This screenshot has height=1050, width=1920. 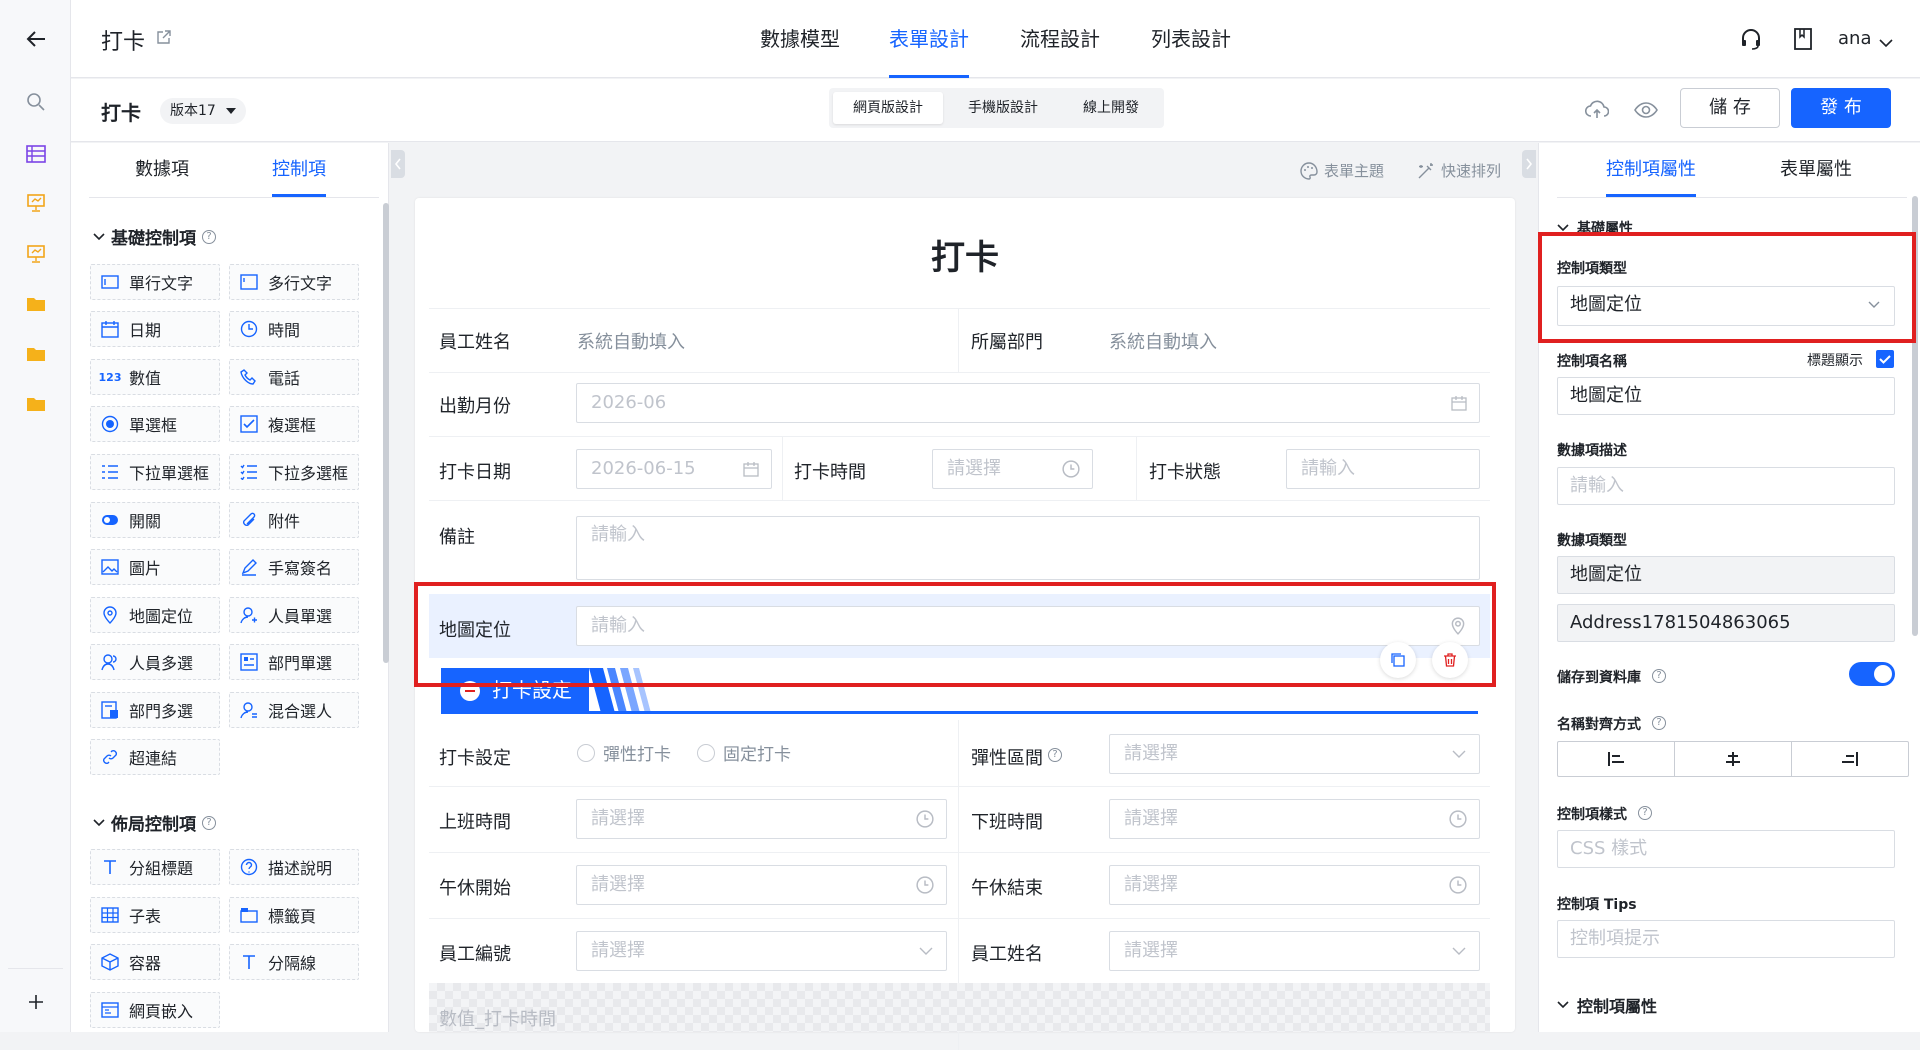 What do you see at coordinates (294, 567) in the screenshot?
I see `ctrl-signature: 手寫簽名` at bounding box center [294, 567].